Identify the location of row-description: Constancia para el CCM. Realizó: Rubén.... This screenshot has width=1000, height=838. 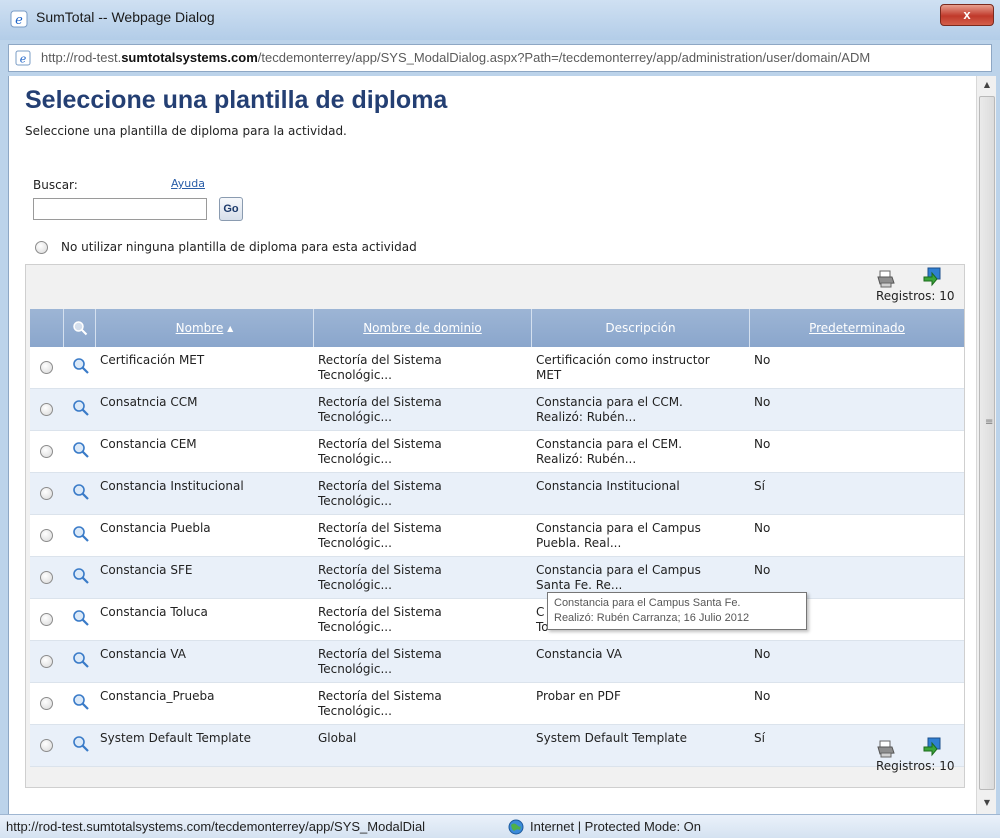
(641, 410).